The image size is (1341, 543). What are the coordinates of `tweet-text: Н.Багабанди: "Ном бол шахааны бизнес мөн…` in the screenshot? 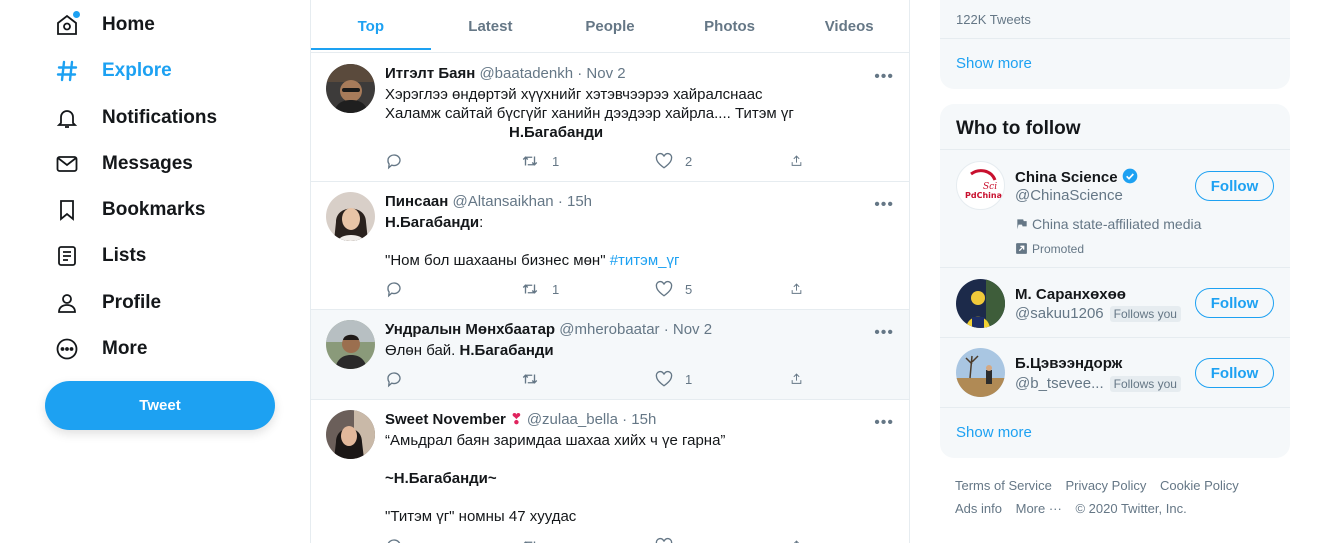 It's located at (639, 241).